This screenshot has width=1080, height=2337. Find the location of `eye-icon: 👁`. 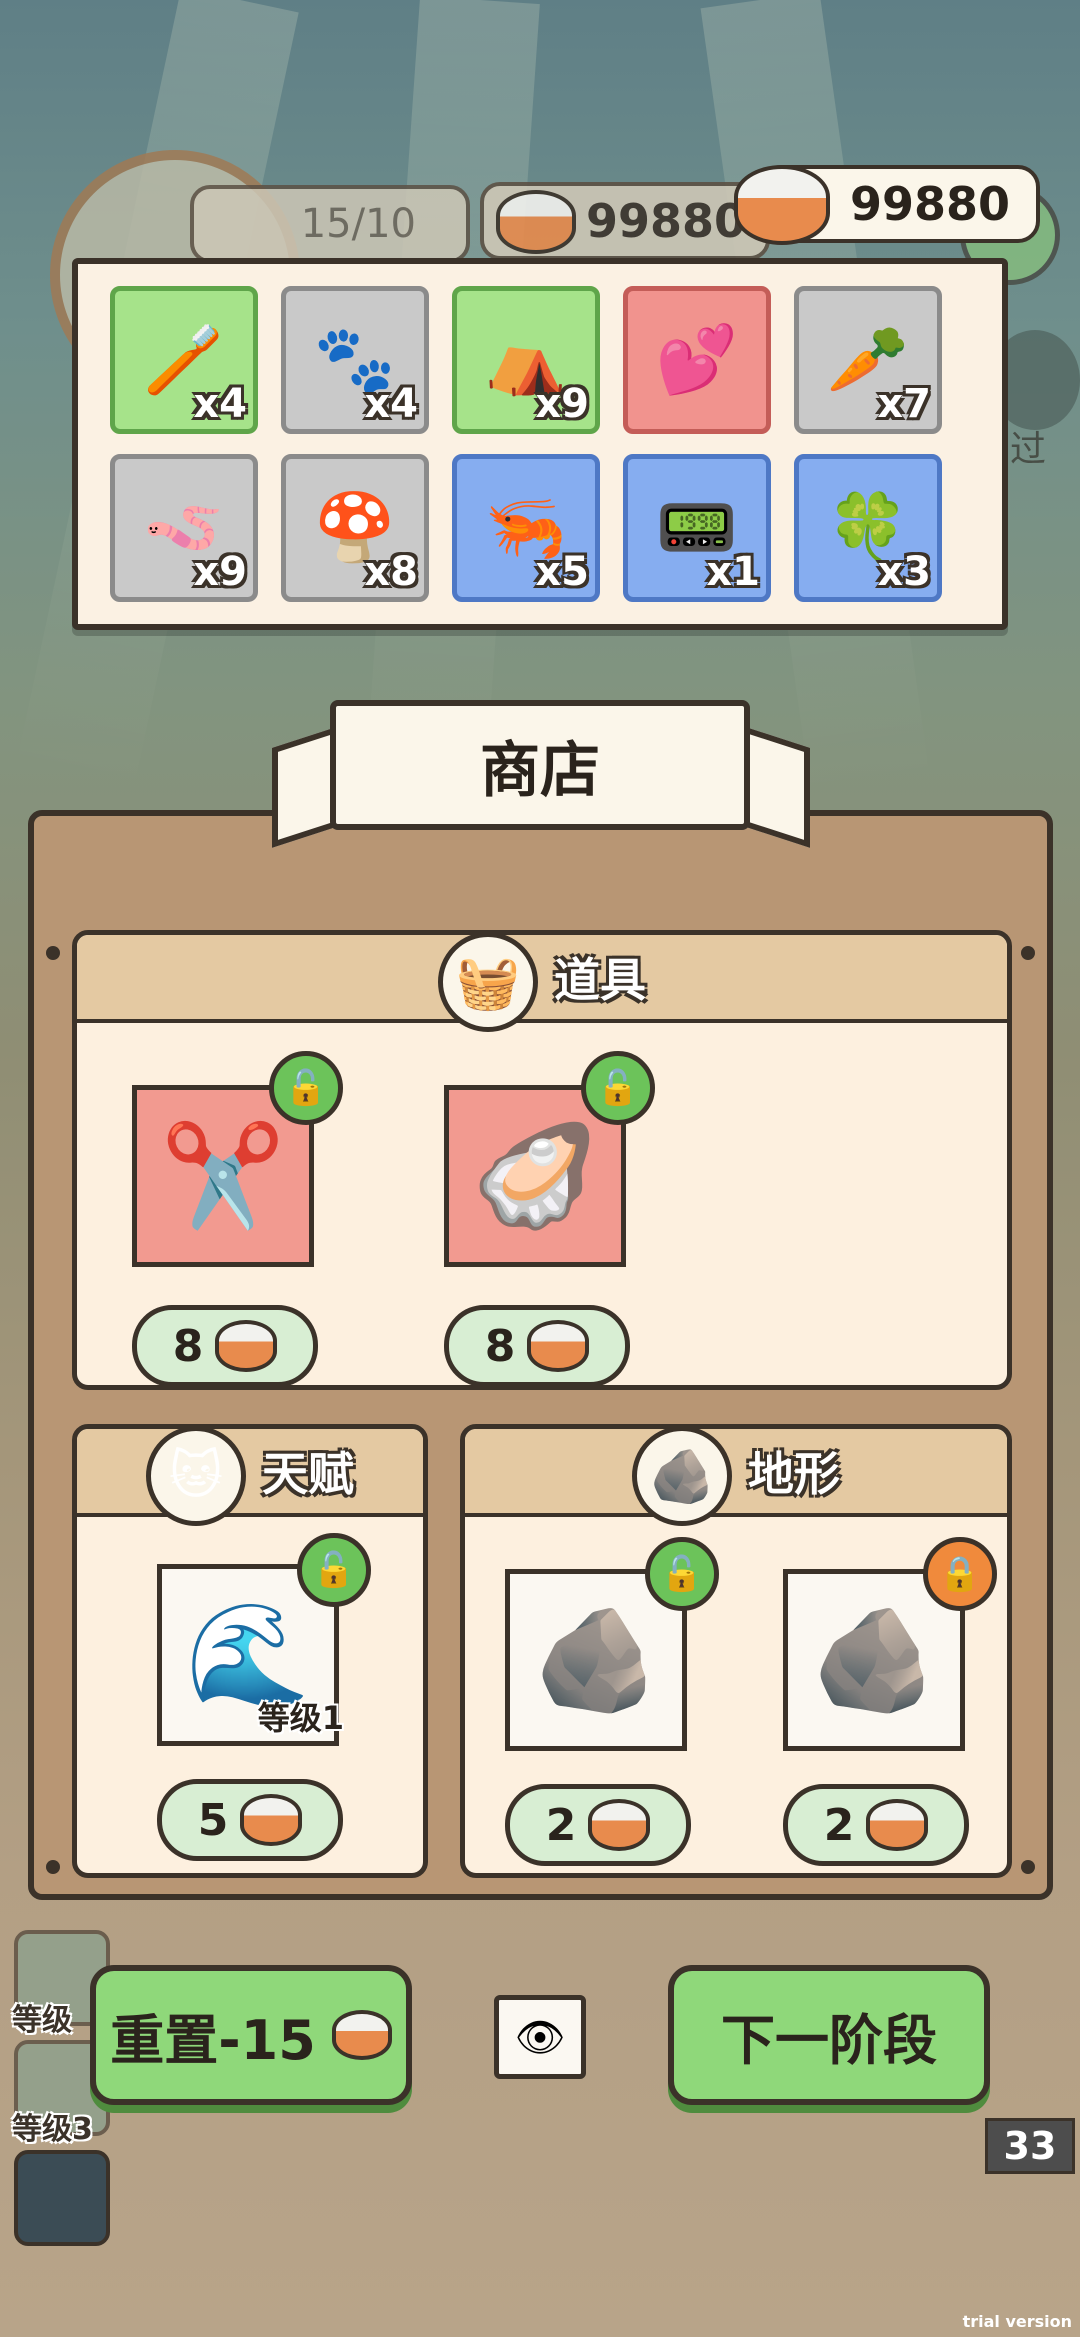

eye-icon: 👁 is located at coordinates (540, 2037).